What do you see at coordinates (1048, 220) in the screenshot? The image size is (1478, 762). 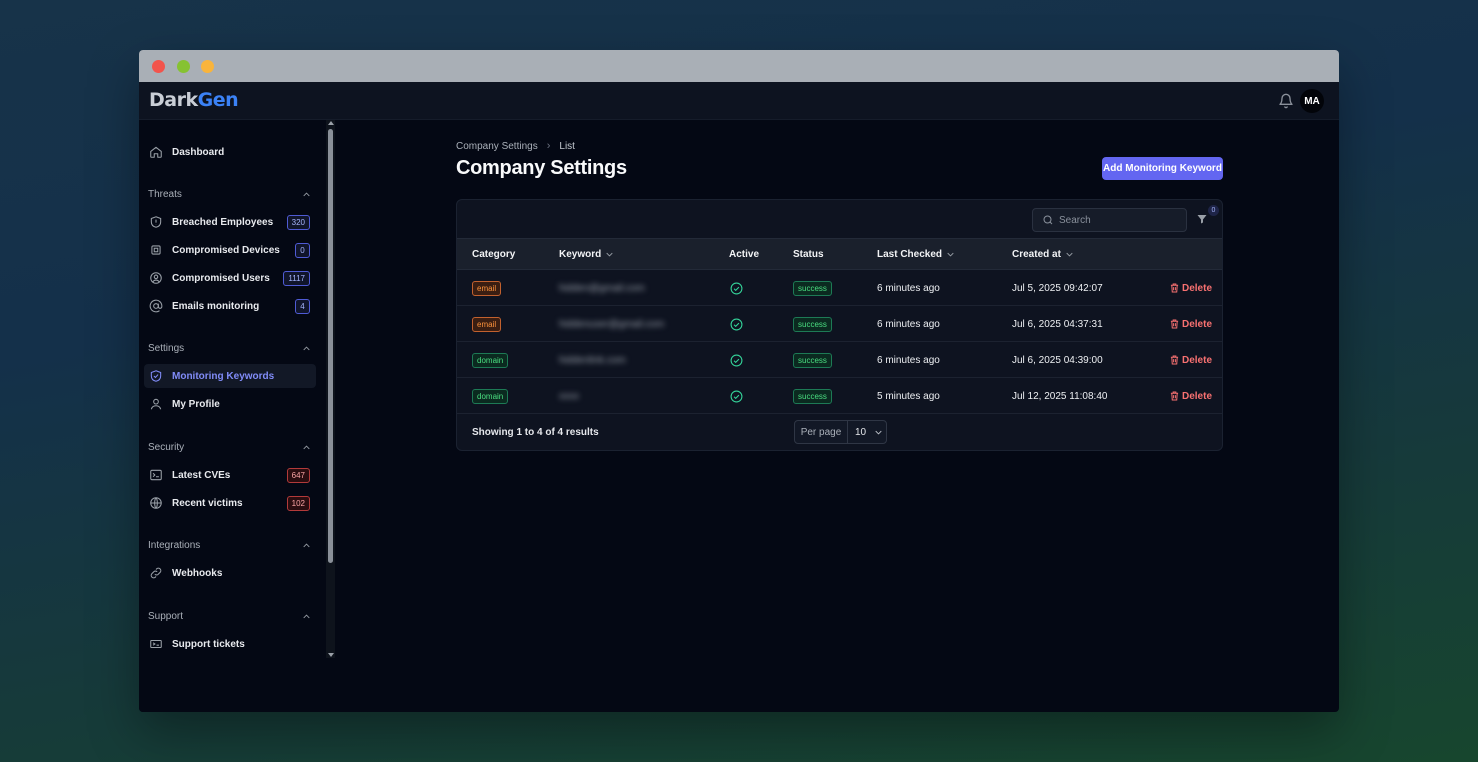 I see `search-icon` at bounding box center [1048, 220].